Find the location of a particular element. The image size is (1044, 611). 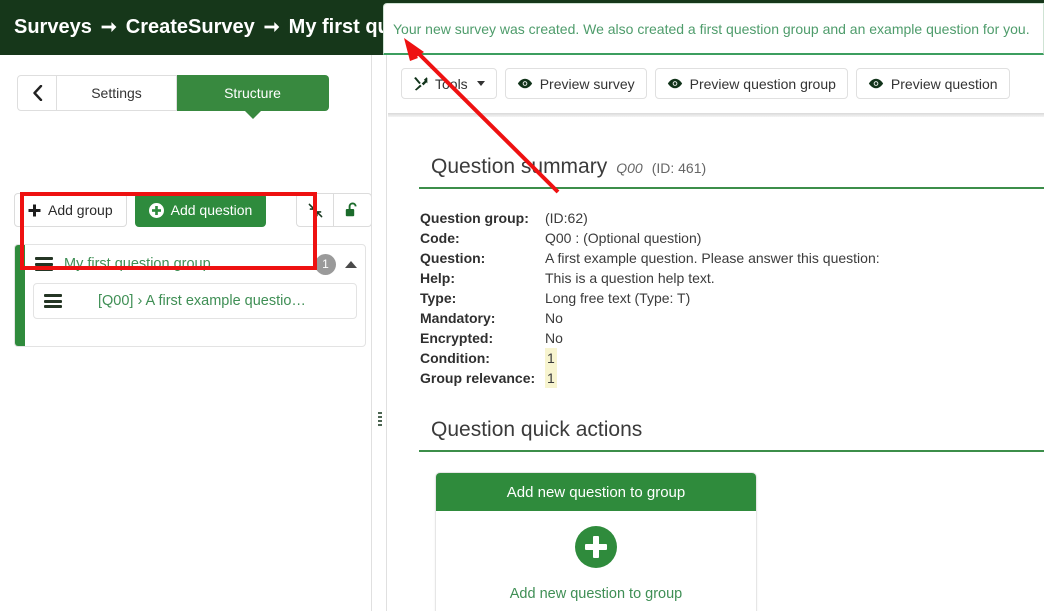

preview-question-button: Preview question is located at coordinates (932, 83).